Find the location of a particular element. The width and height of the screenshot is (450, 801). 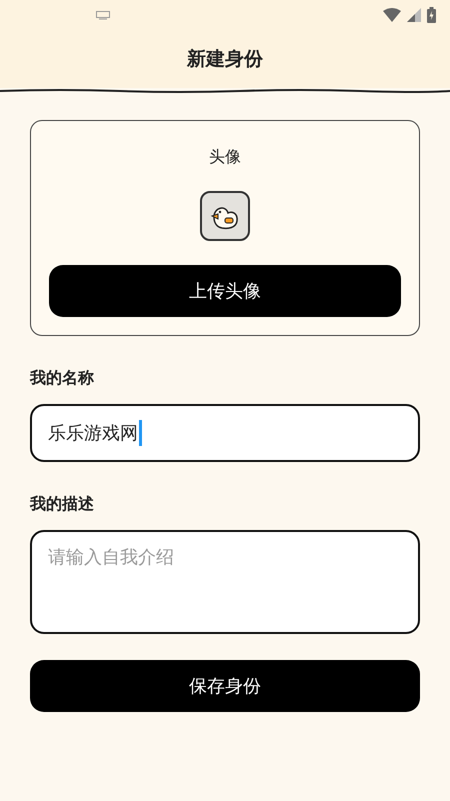

avatar-image is located at coordinates (225, 216).